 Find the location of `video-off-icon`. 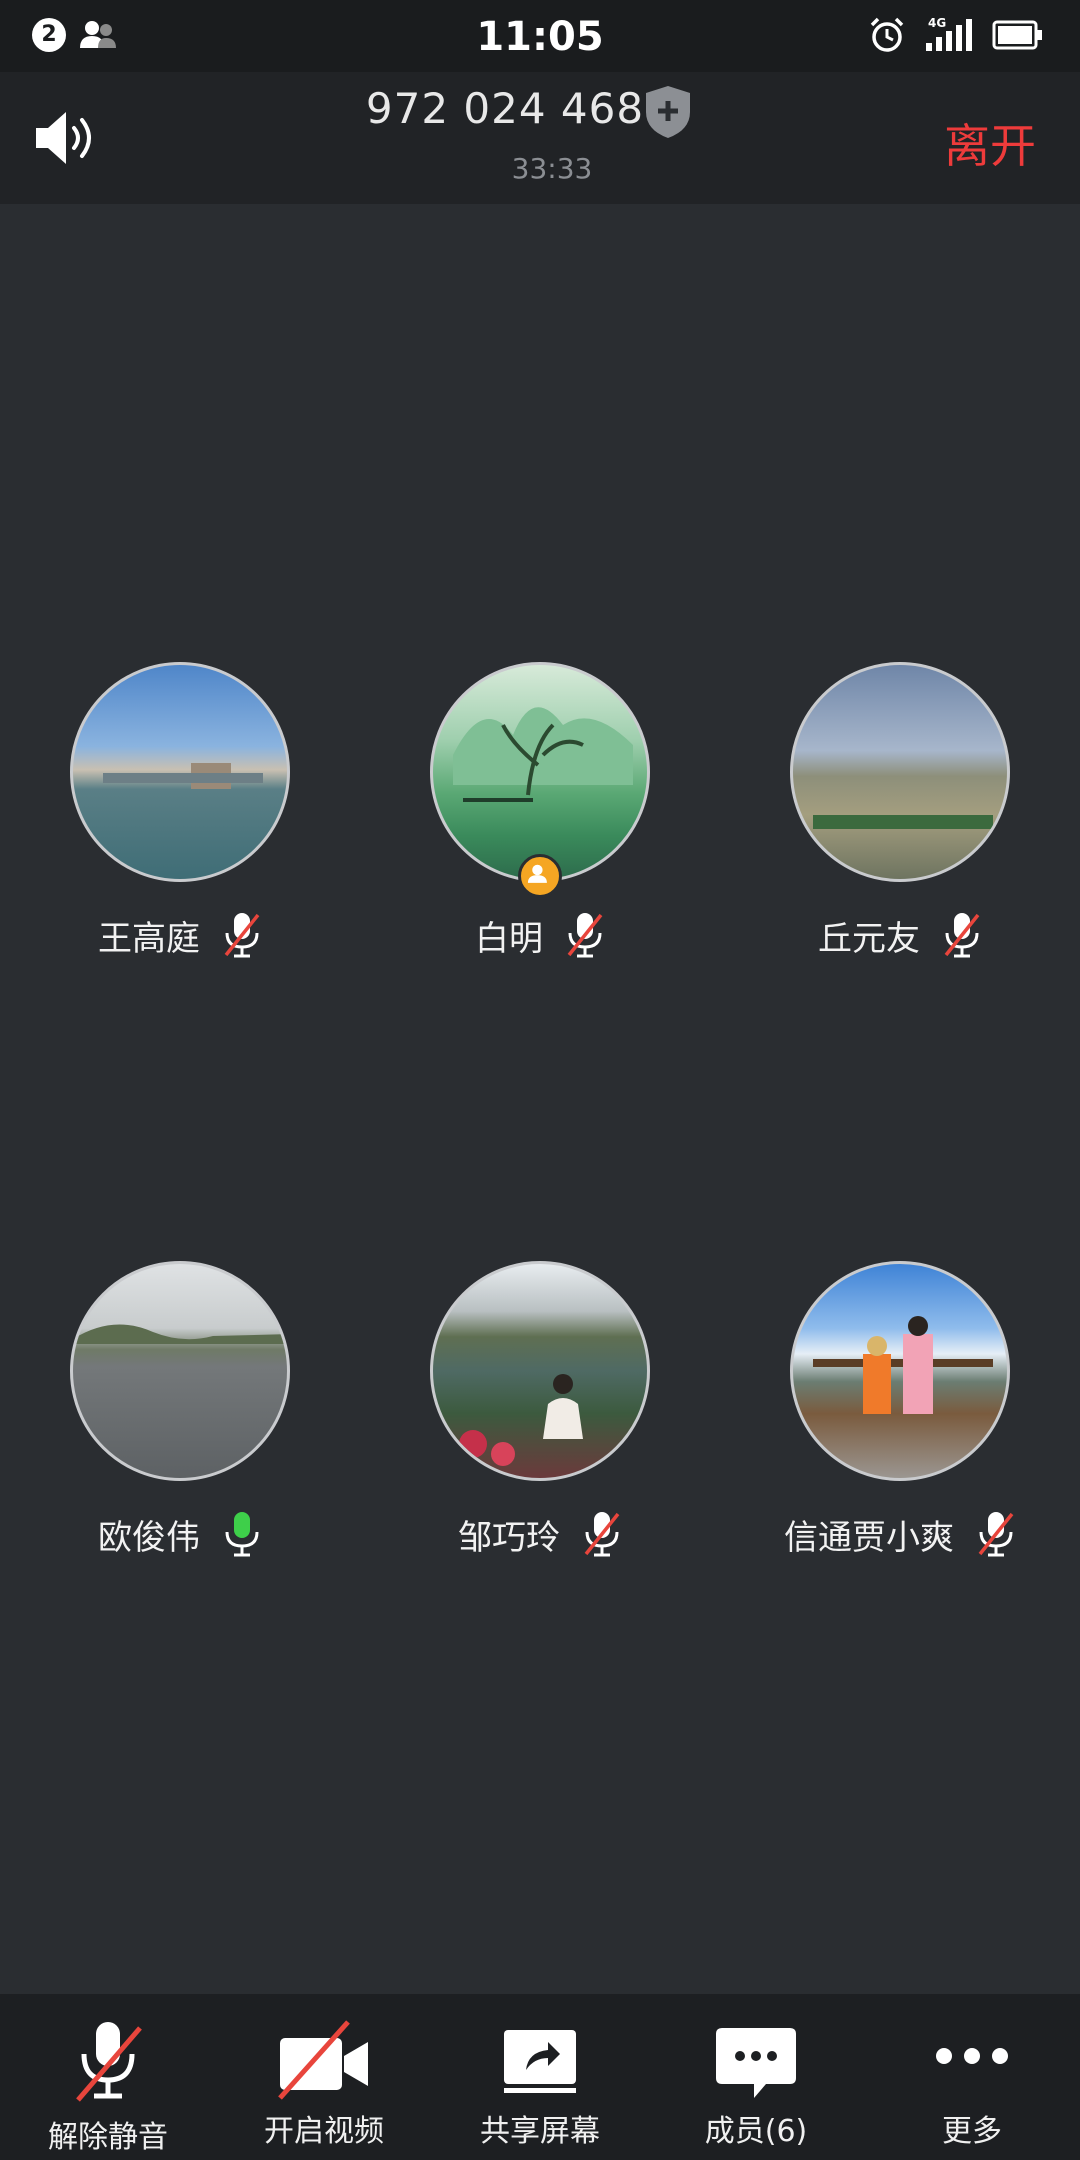

video-off-icon is located at coordinates (323, 2060).